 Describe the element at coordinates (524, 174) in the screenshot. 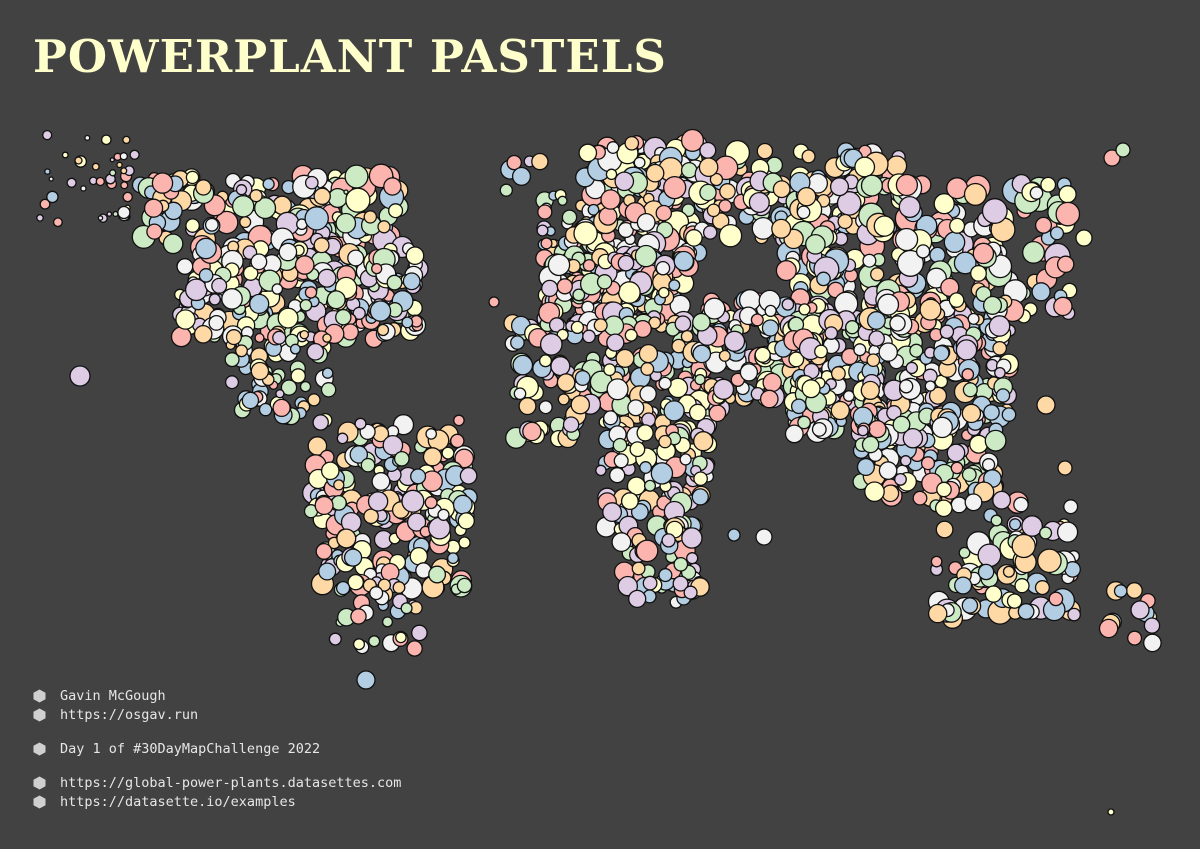

I see `region-cluster-iceland` at that location.